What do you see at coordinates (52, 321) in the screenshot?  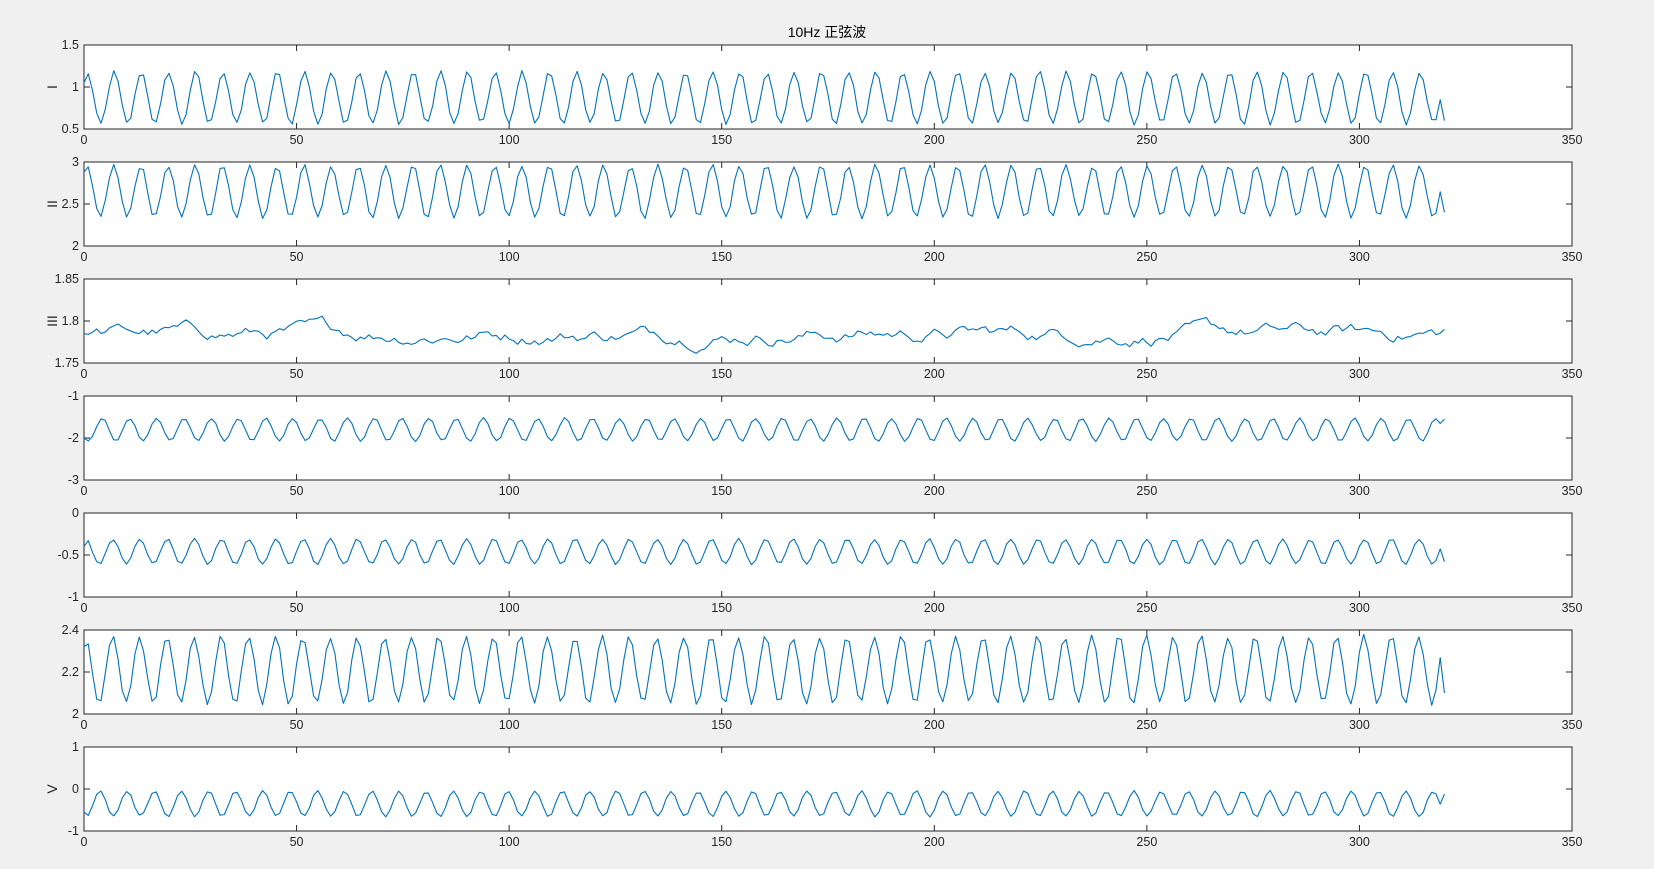 I see `y-axis-label: III` at bounding box center [52, 321].